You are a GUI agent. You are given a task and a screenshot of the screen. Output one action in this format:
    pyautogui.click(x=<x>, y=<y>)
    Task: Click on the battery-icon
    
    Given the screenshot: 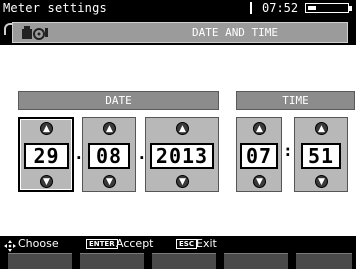 What is the action you would take?
    pyautogui.click(x=327, y=8)
    